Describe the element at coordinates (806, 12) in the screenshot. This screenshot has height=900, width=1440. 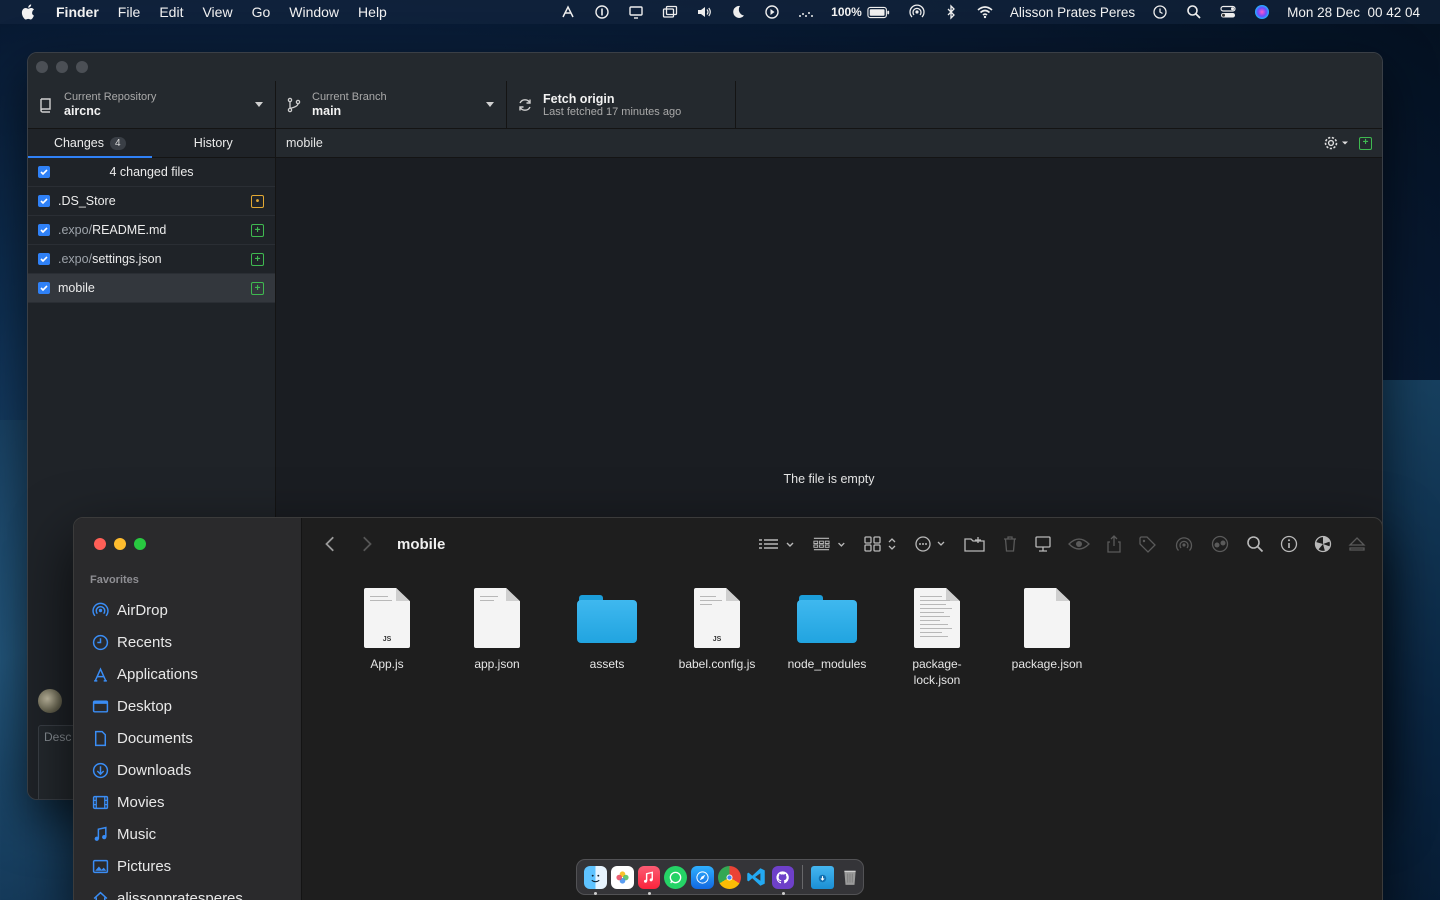
I see `activity-icon` at that location.